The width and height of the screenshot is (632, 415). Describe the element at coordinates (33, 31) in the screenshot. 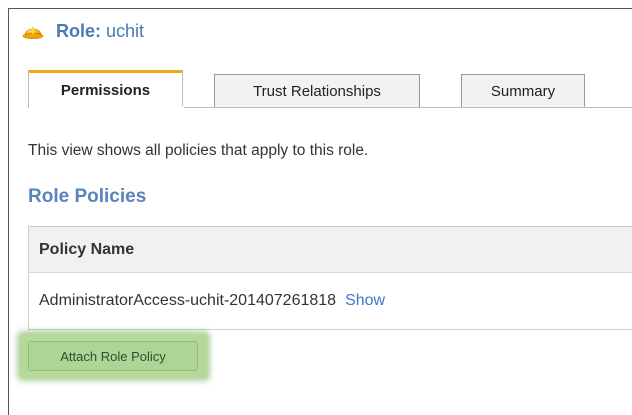

I see `hard-hat-icon` at that location.